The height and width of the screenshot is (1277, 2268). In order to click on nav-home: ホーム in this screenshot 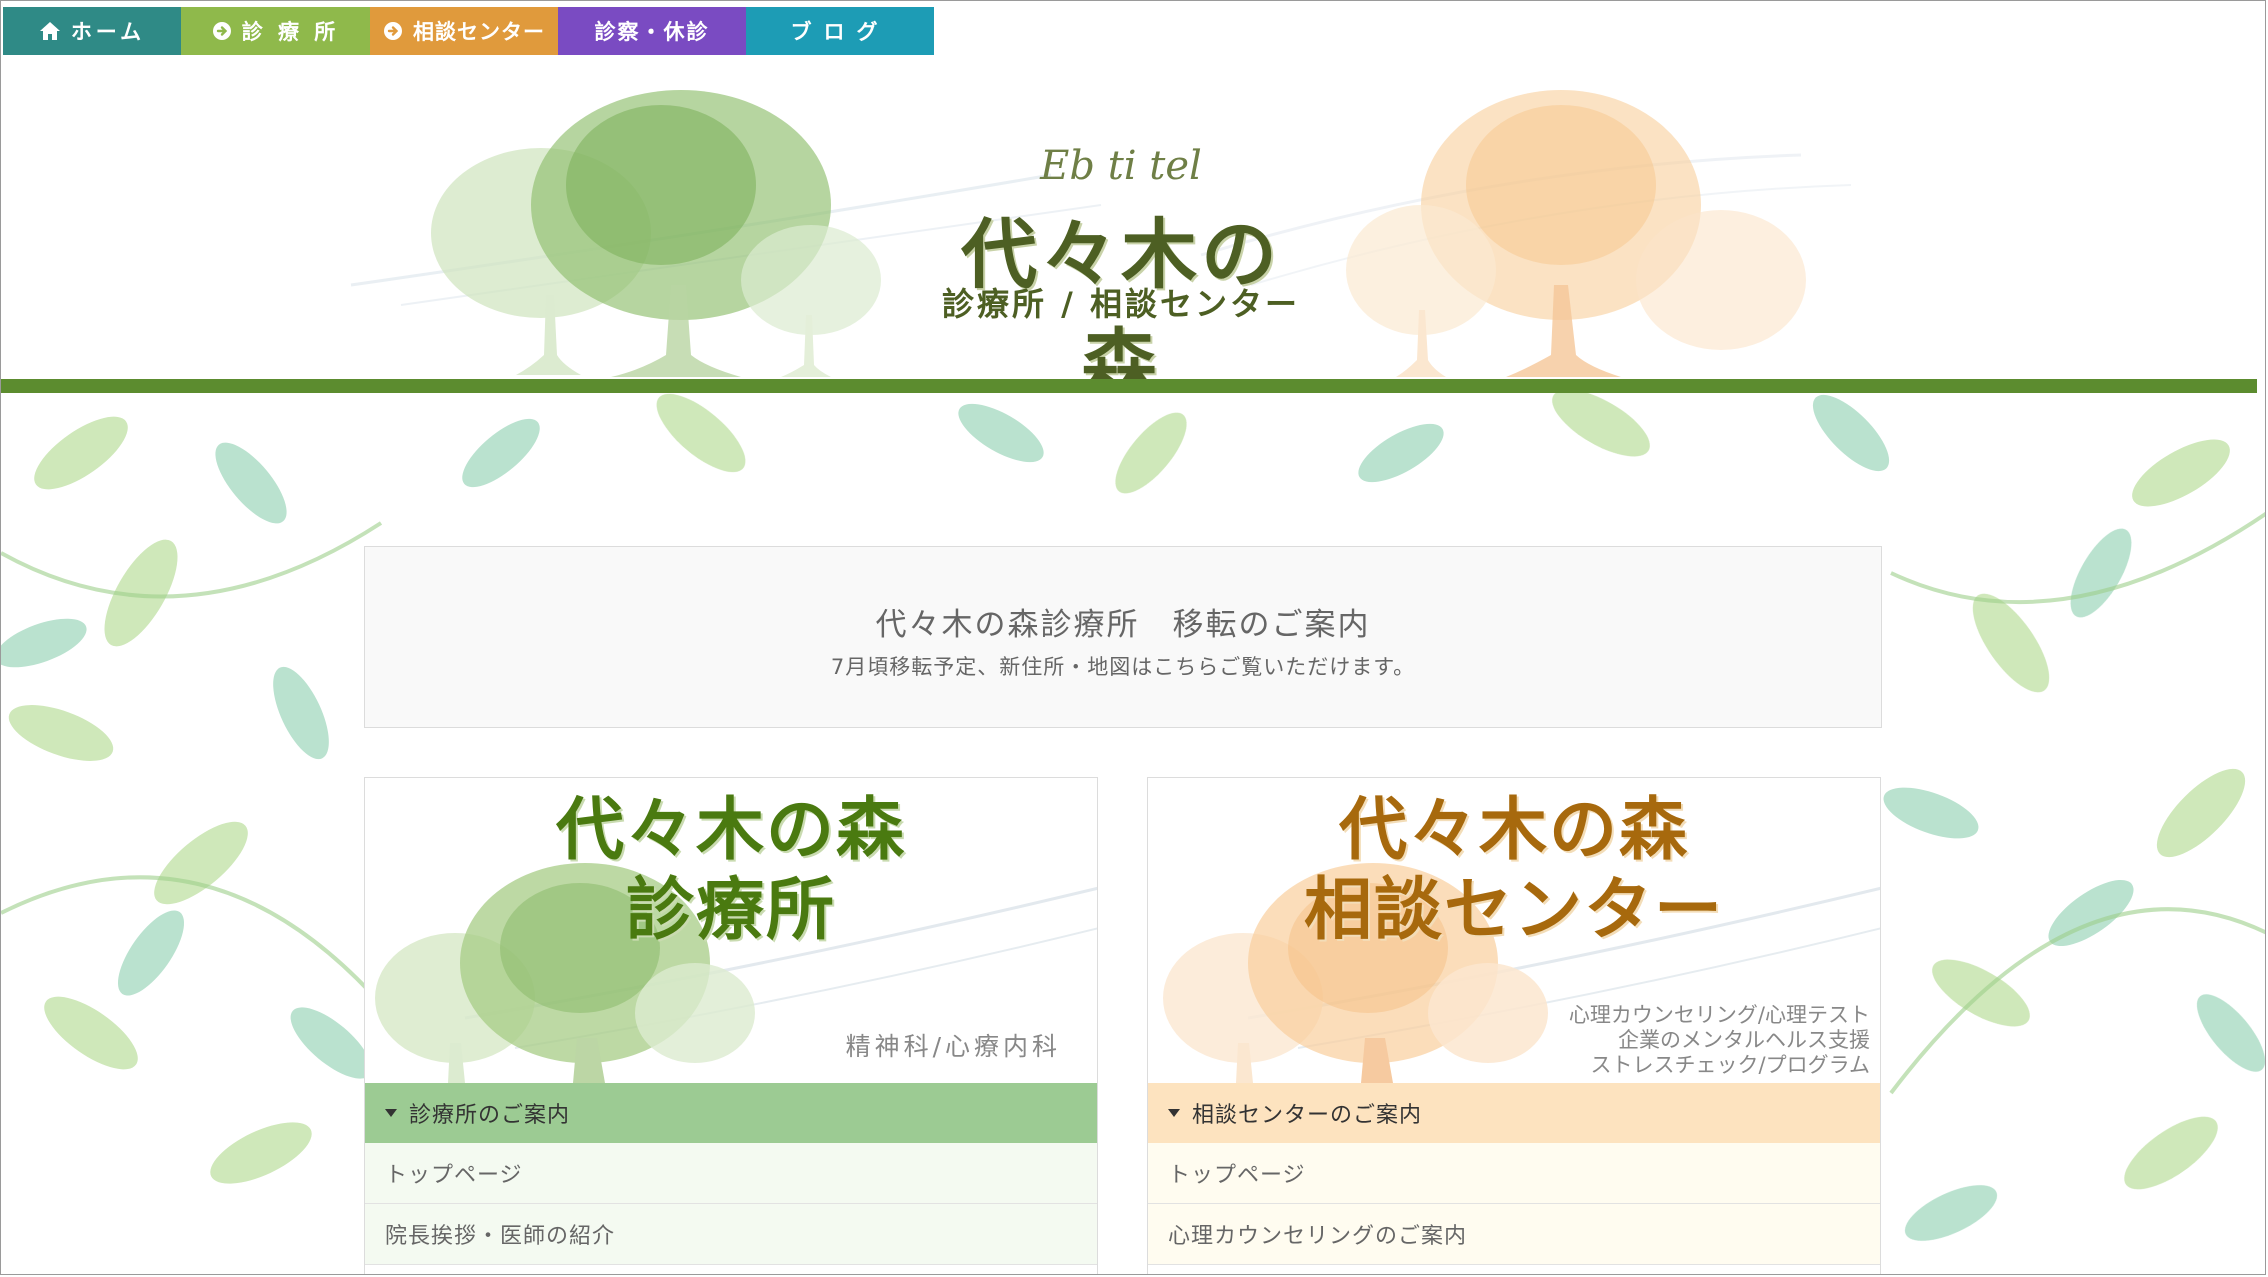, I will do `click(92, 31)`.